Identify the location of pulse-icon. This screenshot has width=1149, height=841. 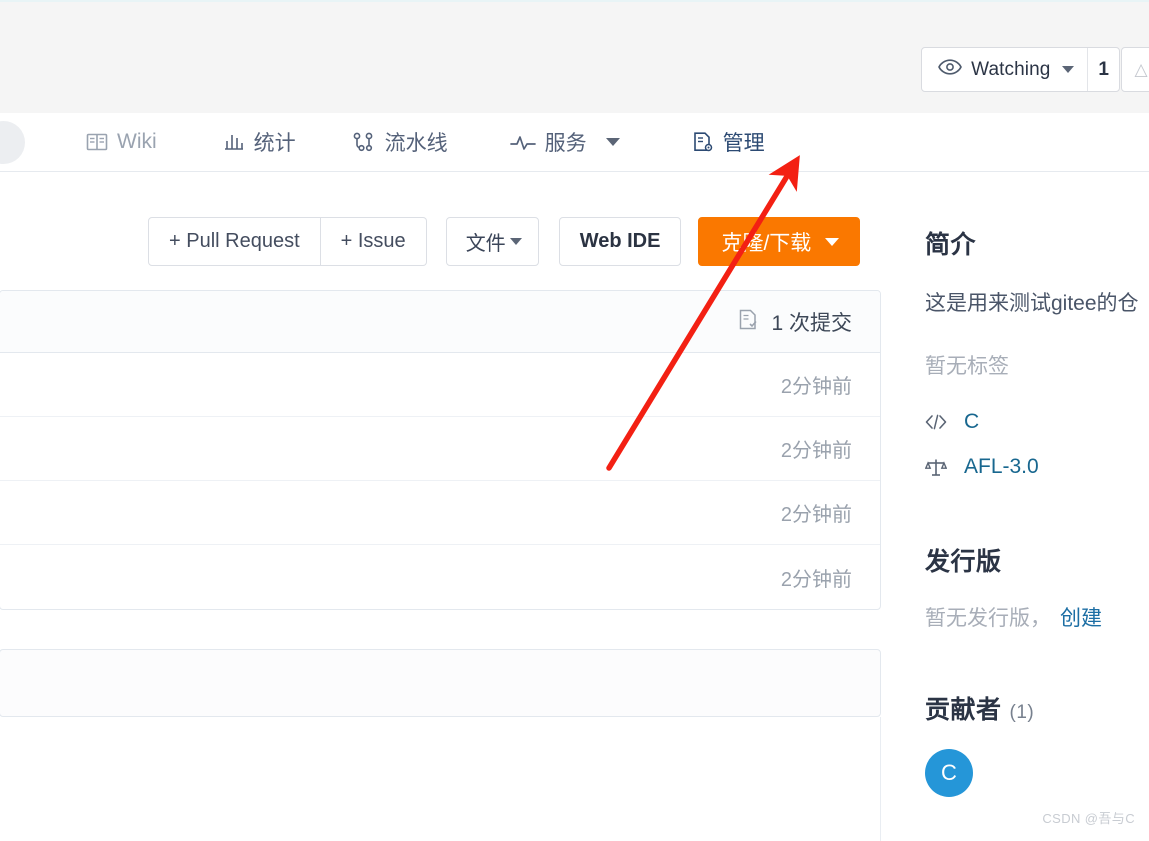
(522, 142).